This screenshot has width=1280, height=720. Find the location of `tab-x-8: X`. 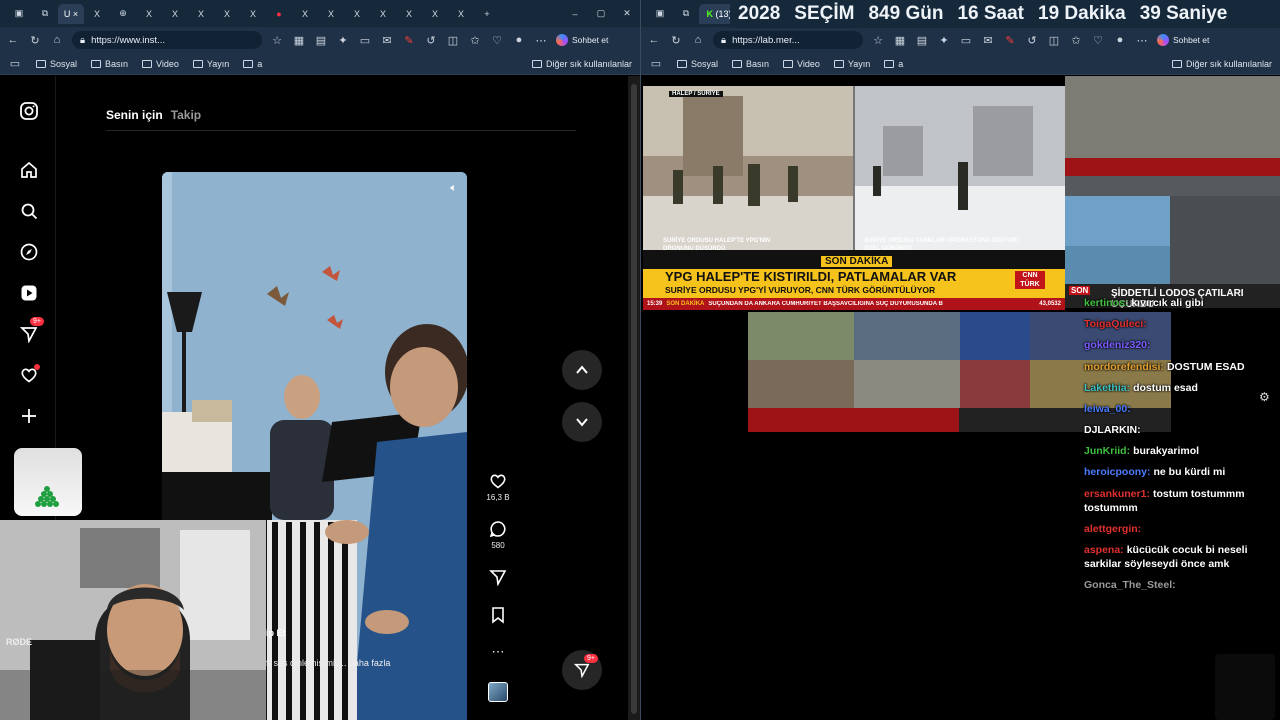

tab-x-8: X is located at coordinates (331, 14).